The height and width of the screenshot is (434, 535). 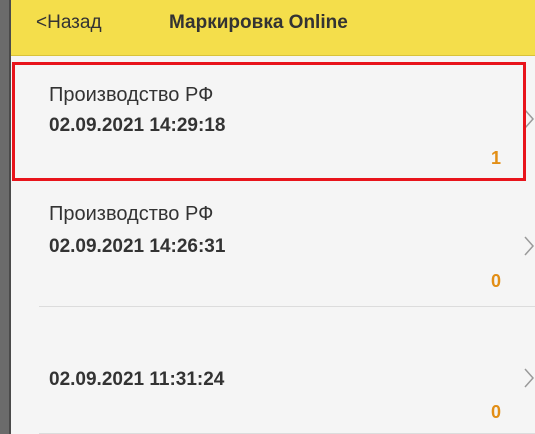 I want to click on back-button: <Назад, so click(x=69, y=23).